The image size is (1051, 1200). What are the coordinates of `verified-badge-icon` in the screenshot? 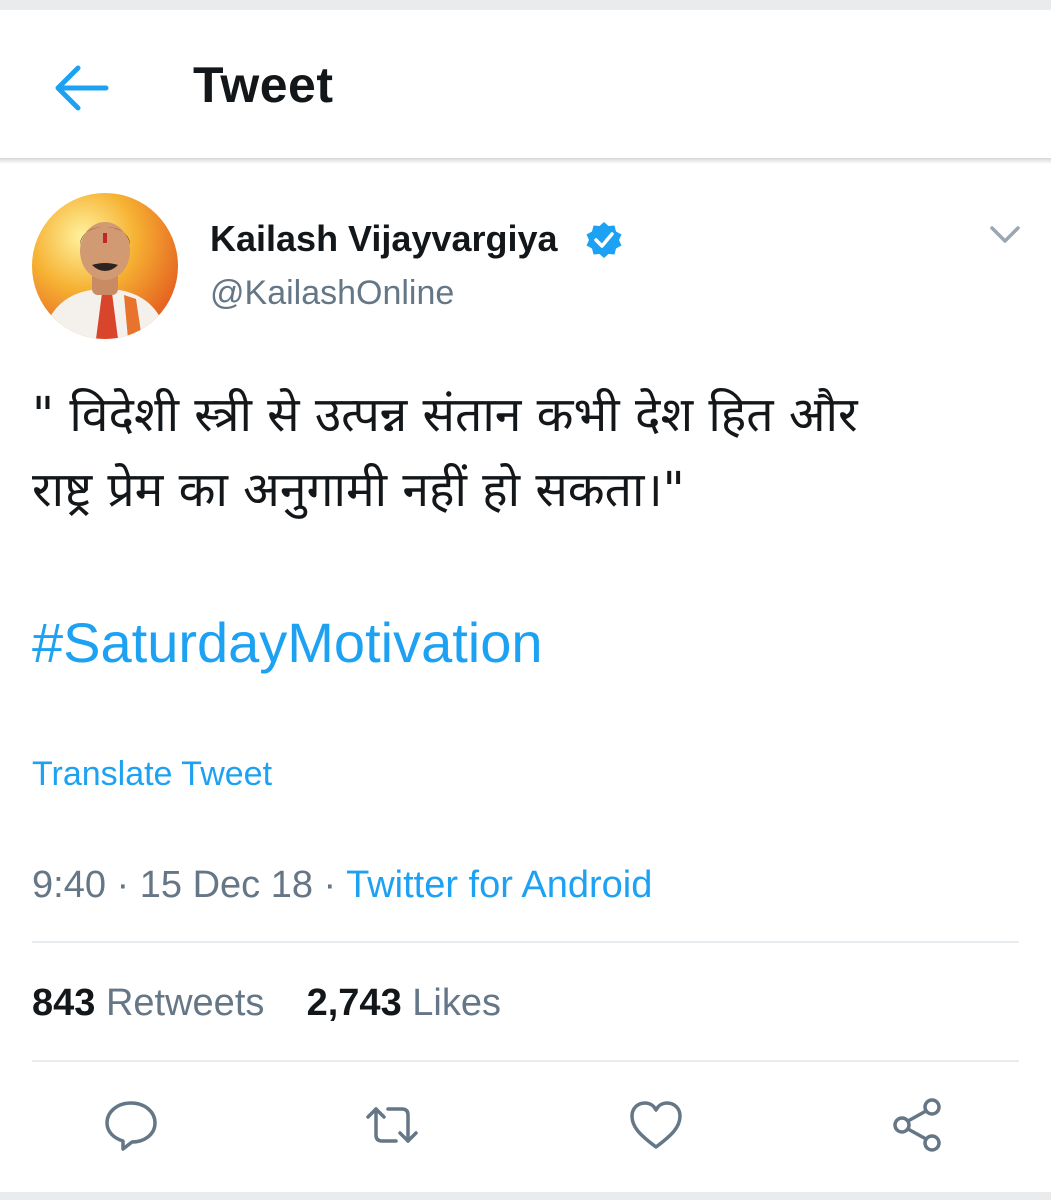 It's located at (604, 240).